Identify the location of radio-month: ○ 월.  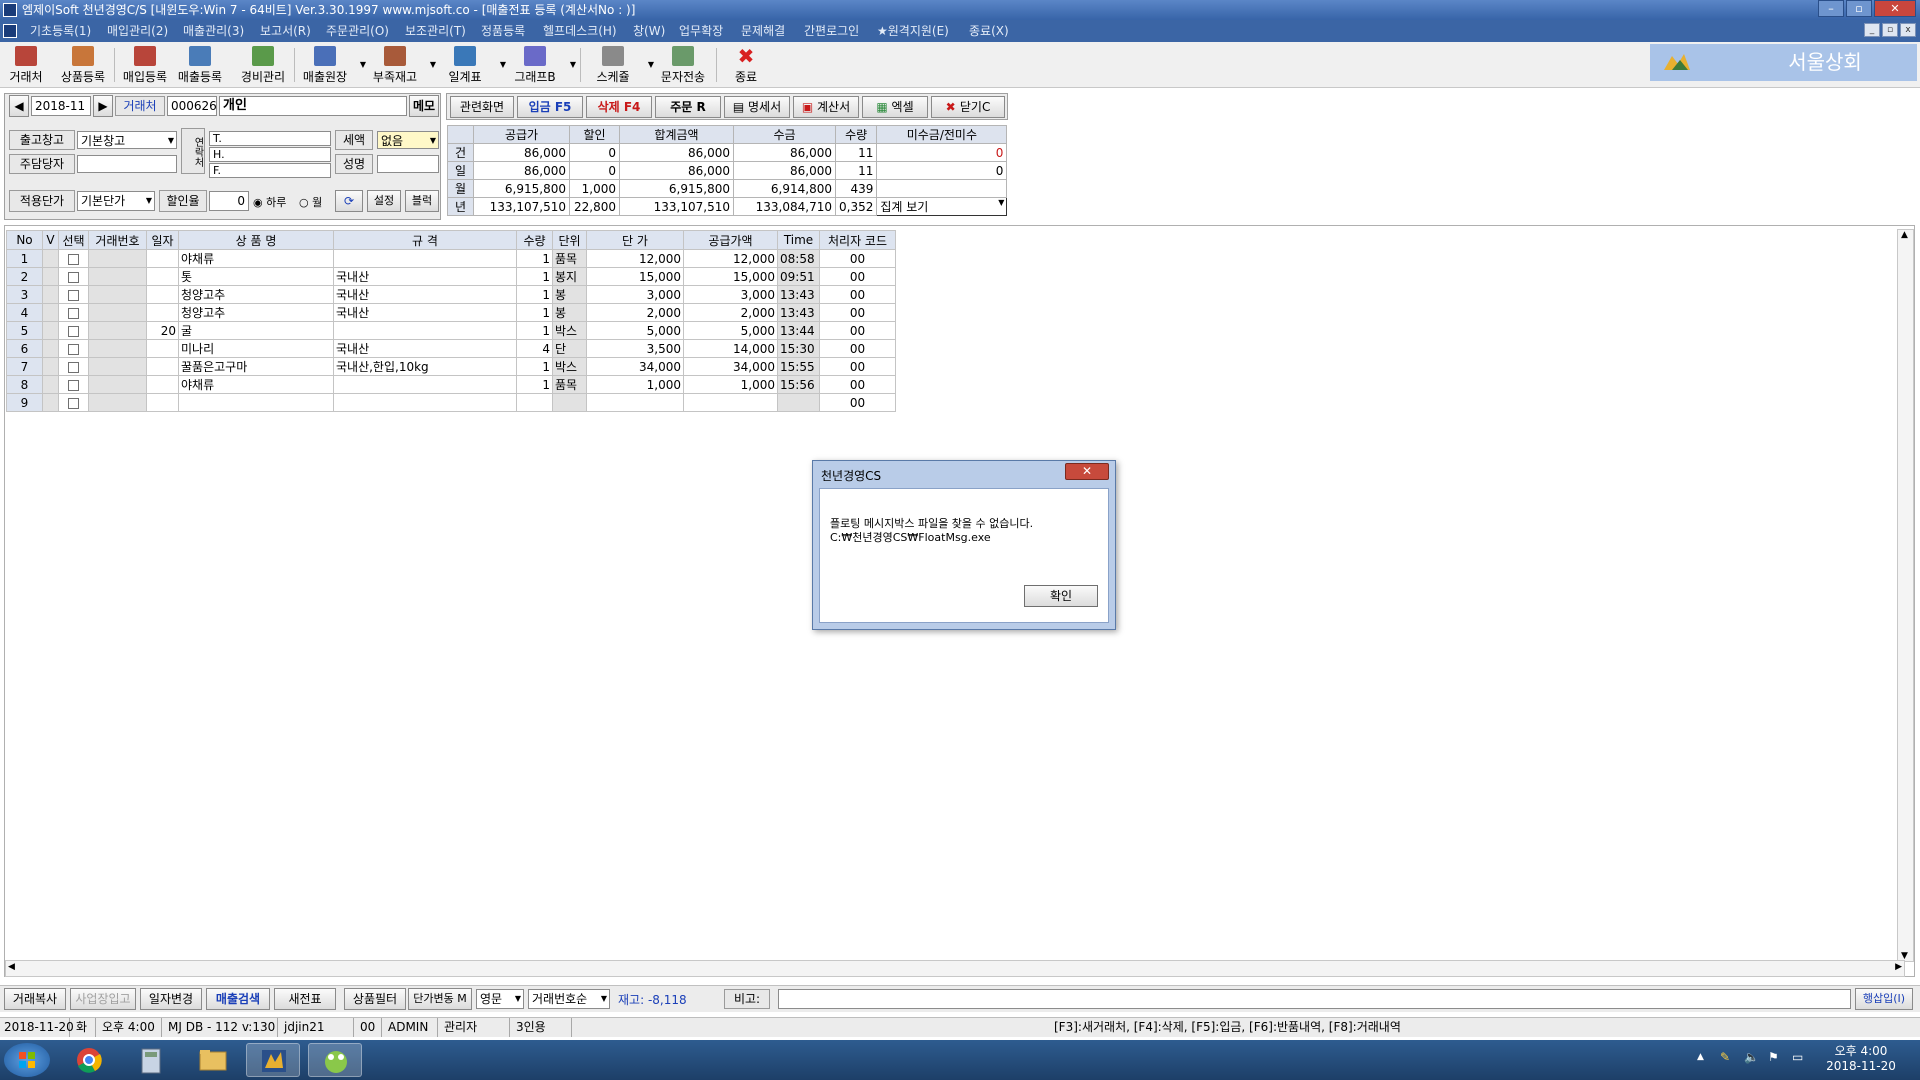
(310, 202).